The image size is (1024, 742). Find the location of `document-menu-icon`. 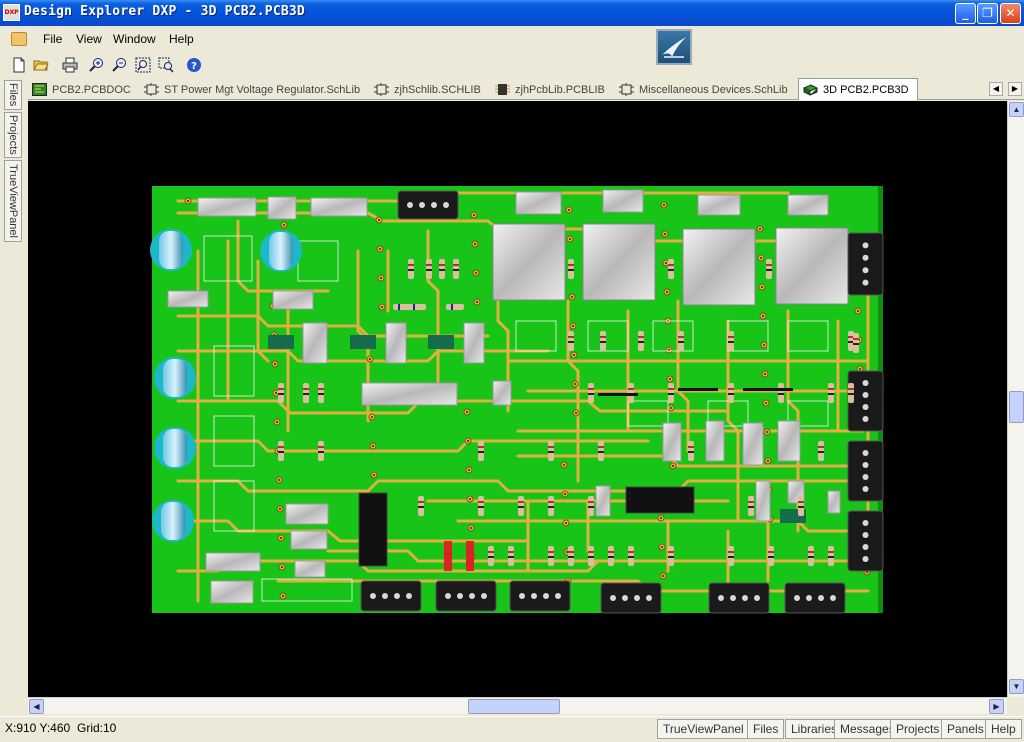

document-menu-icon is located at coordinates (19, 39).